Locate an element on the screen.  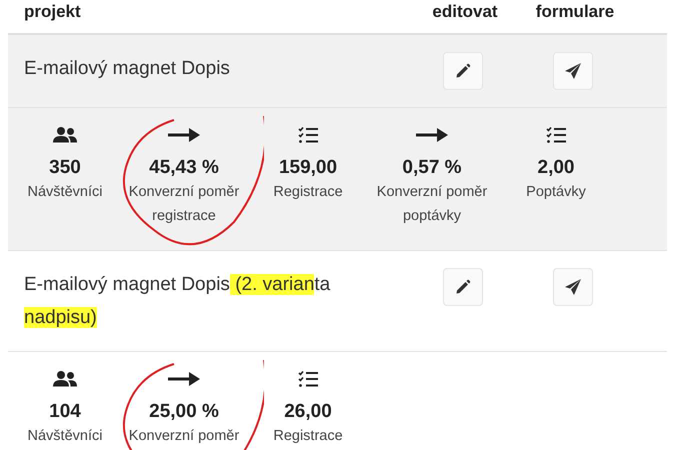
metric-value: 0,57 % is located at coordinates (432, 168).